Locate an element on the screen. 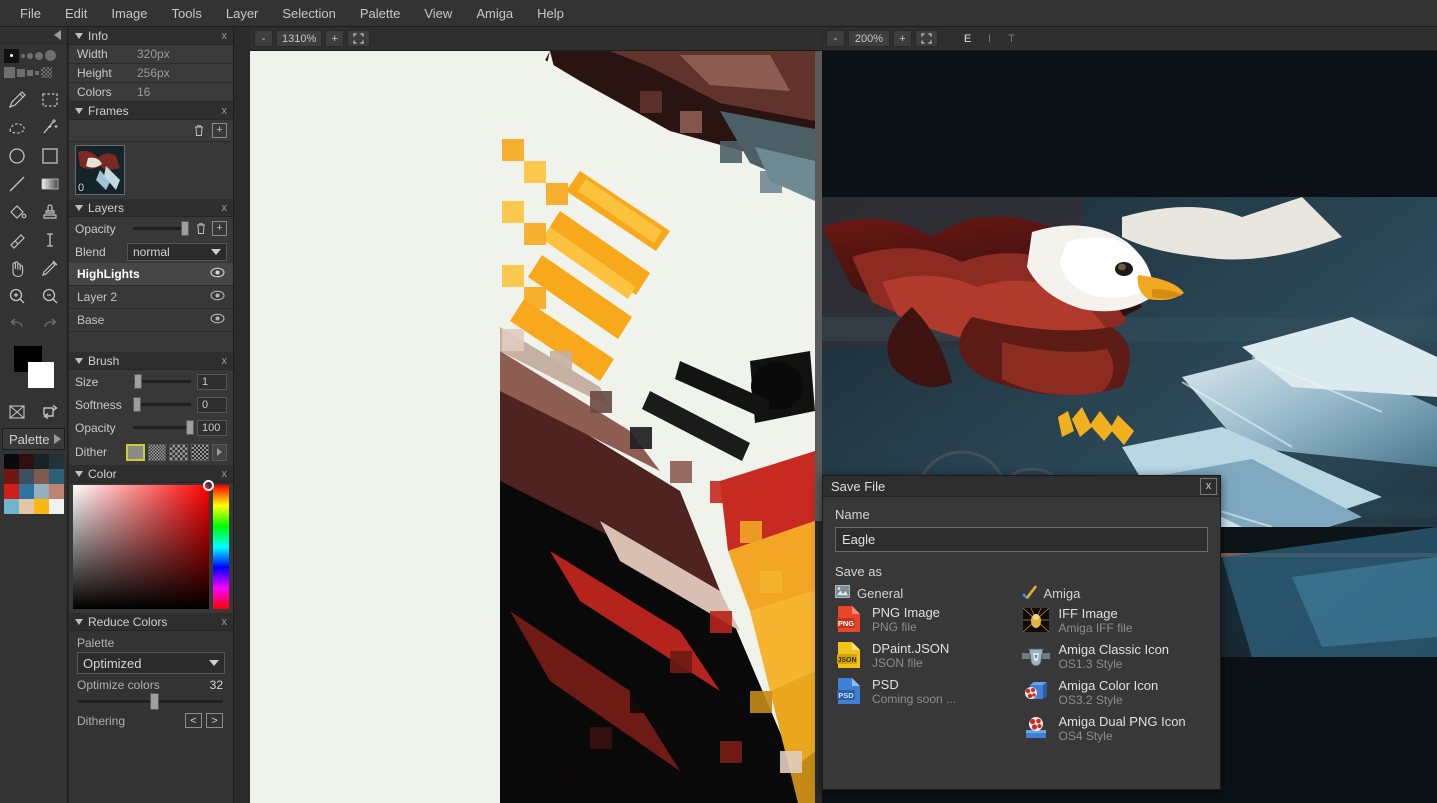 The height and width of the screenshot is (803, 1437). panel-close-layers: x is located at coordinates (225, 208).